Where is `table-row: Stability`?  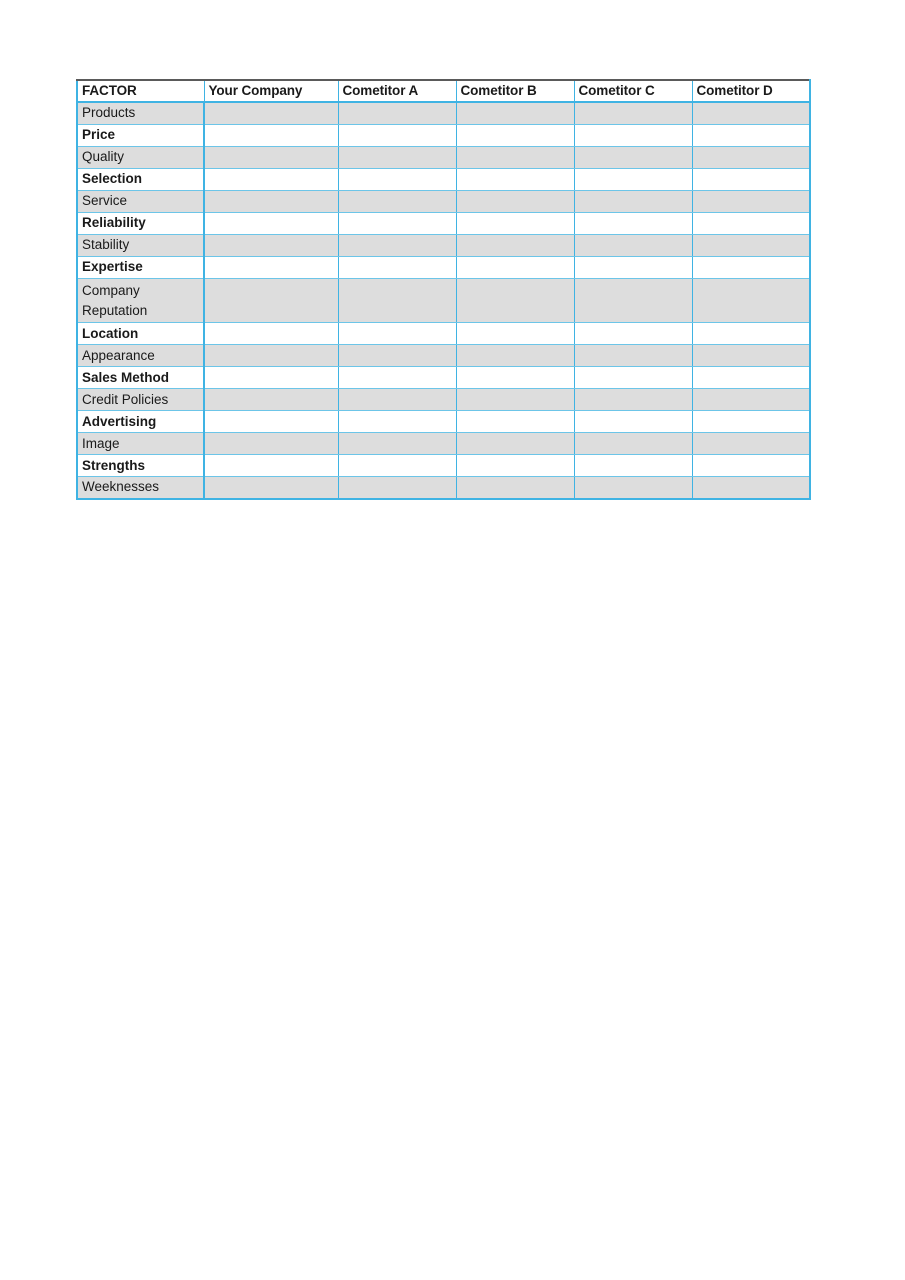
table-row: Stability is located at coordinates (443, 245).